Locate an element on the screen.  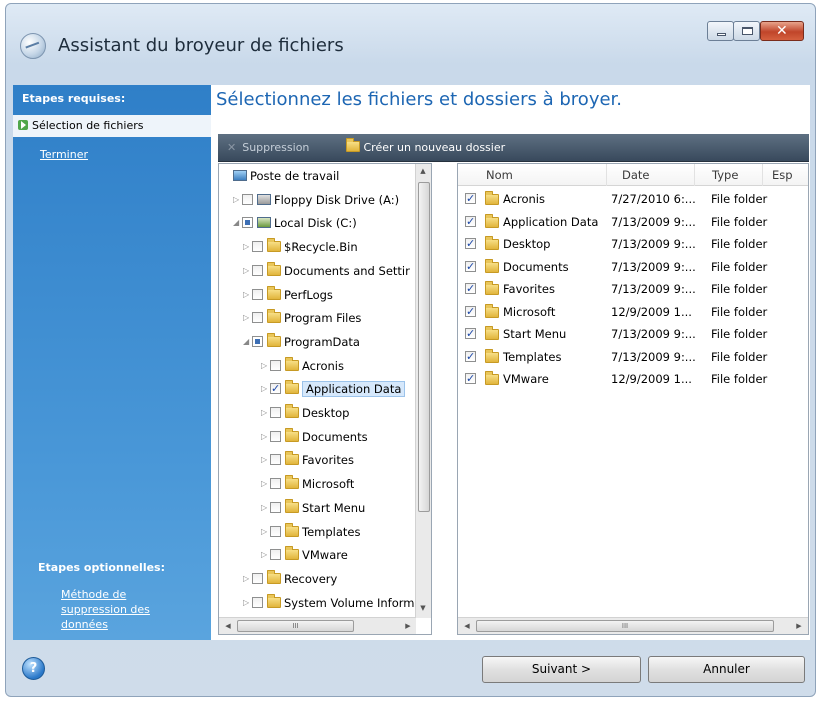
tree-item: ▷ Desktop is located at coordinates (284, 413).